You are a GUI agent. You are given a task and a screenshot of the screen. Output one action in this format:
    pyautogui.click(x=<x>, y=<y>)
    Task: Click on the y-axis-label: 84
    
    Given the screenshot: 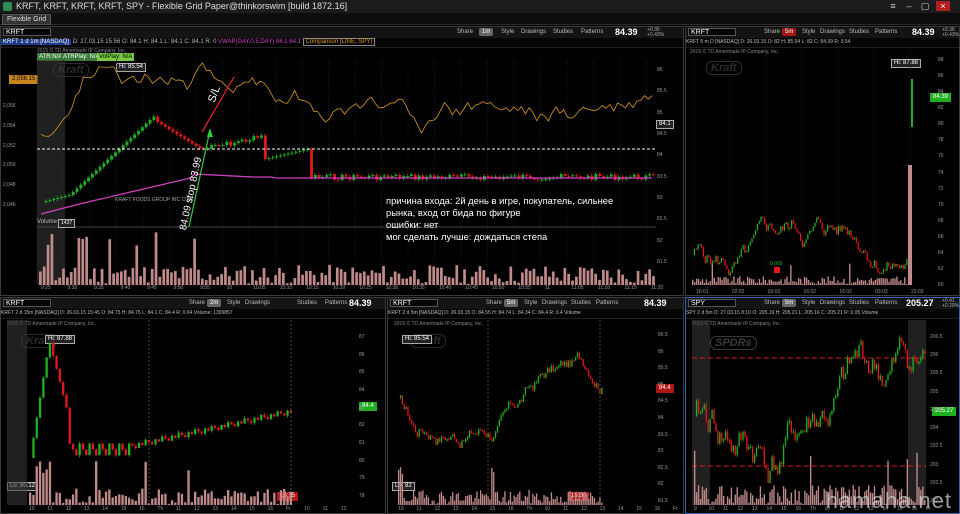 What is the action you would take?
    pyautogui.click(x=660, y=155)
    